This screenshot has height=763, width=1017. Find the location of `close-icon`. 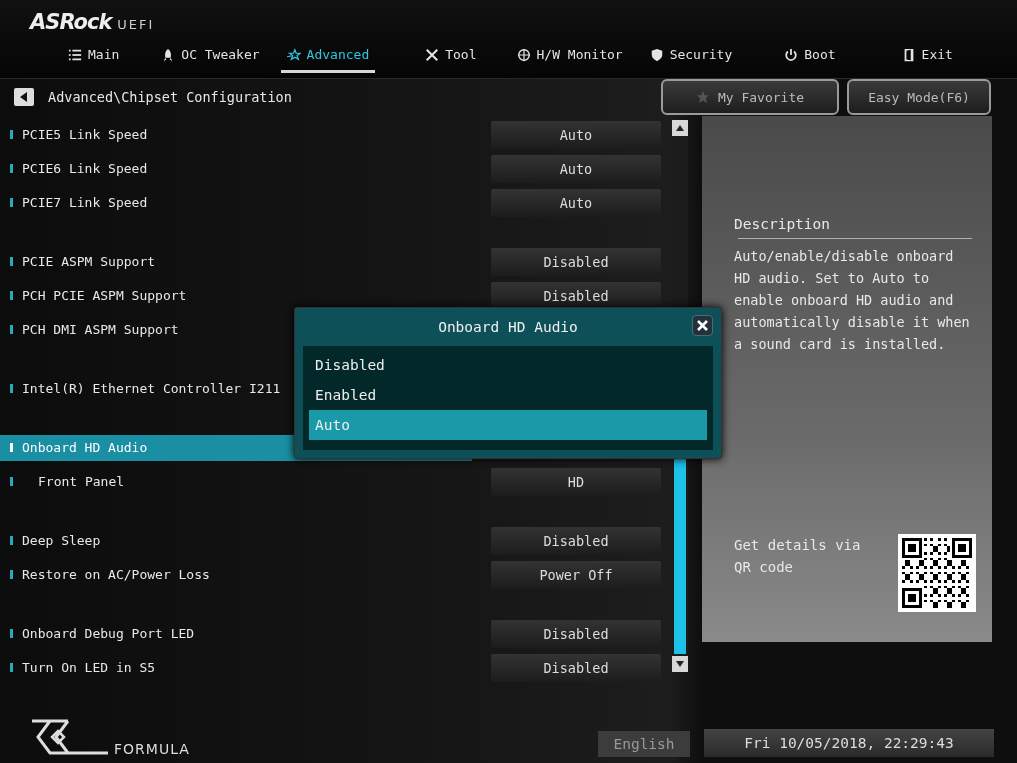

close-icon is located at coordinates (702, 325).